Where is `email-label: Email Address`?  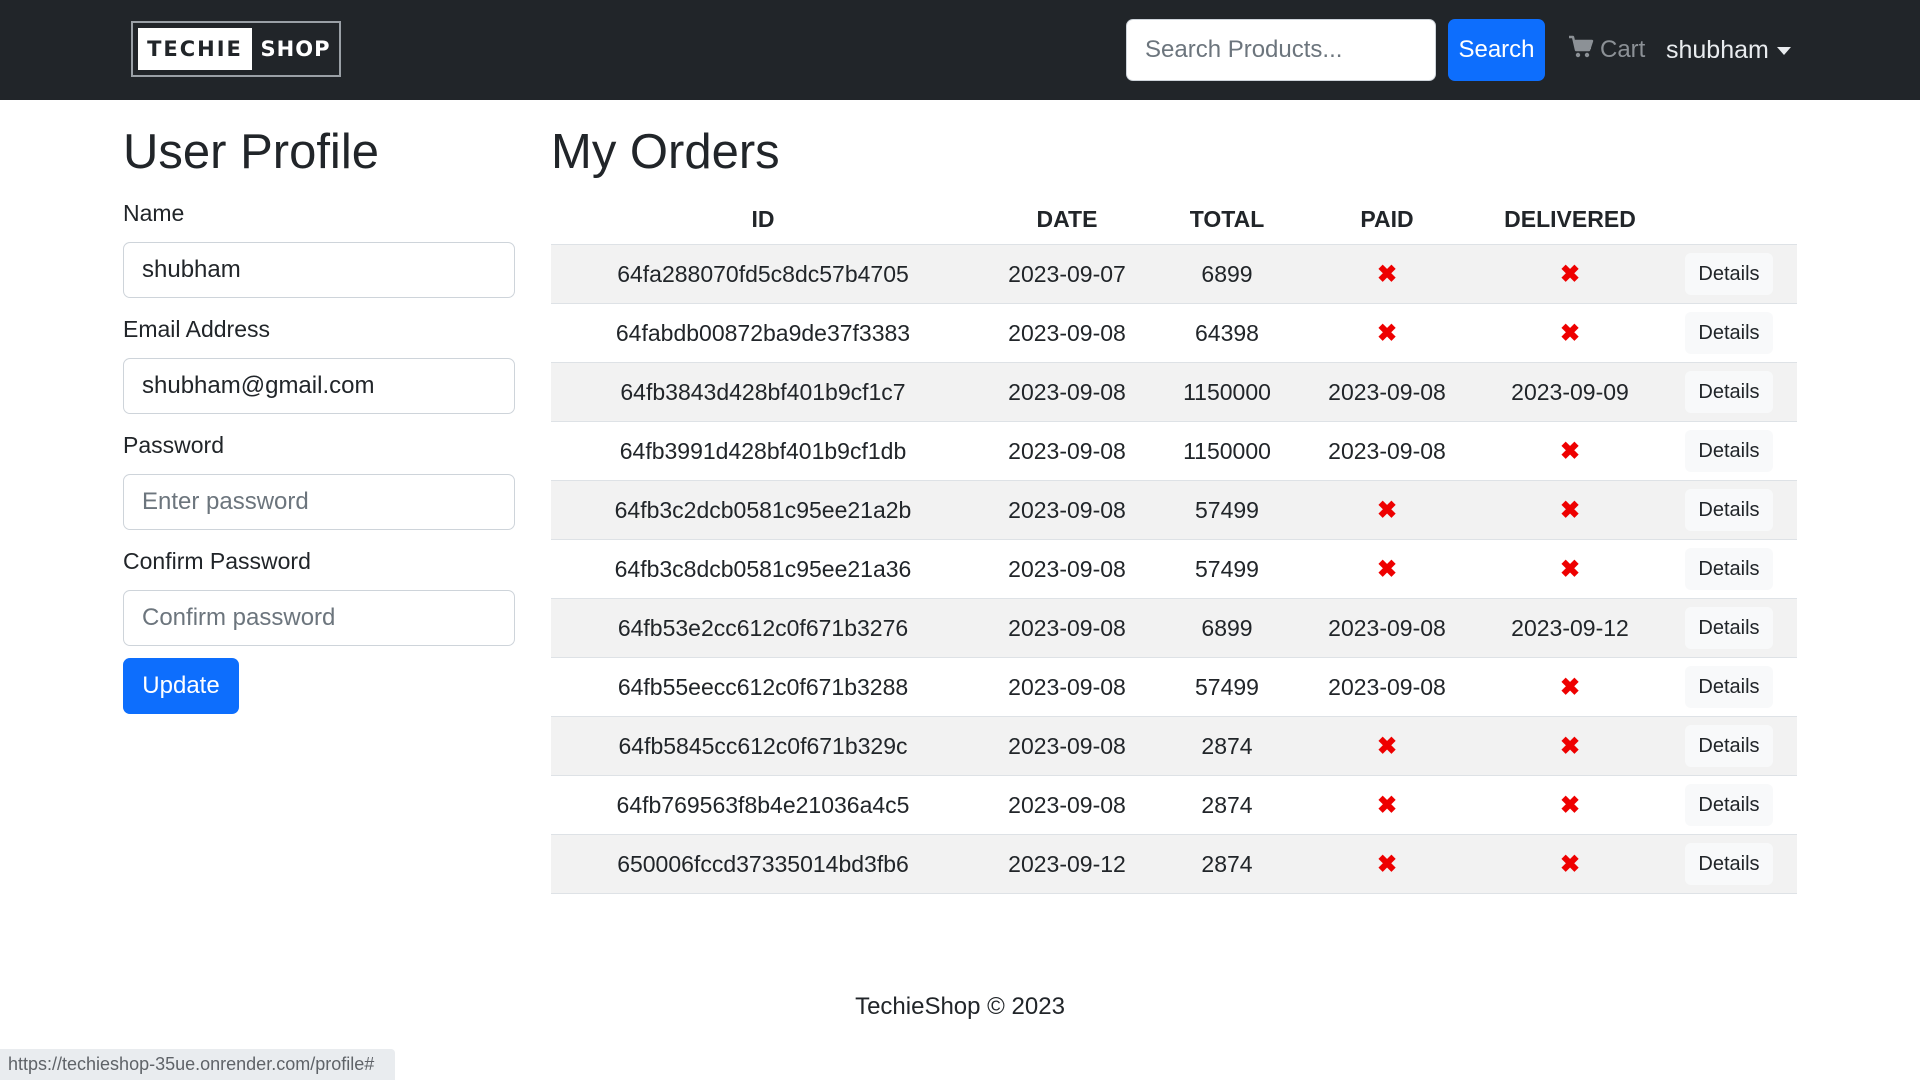
email-label: Email Address is located at coordinates (197, 329).